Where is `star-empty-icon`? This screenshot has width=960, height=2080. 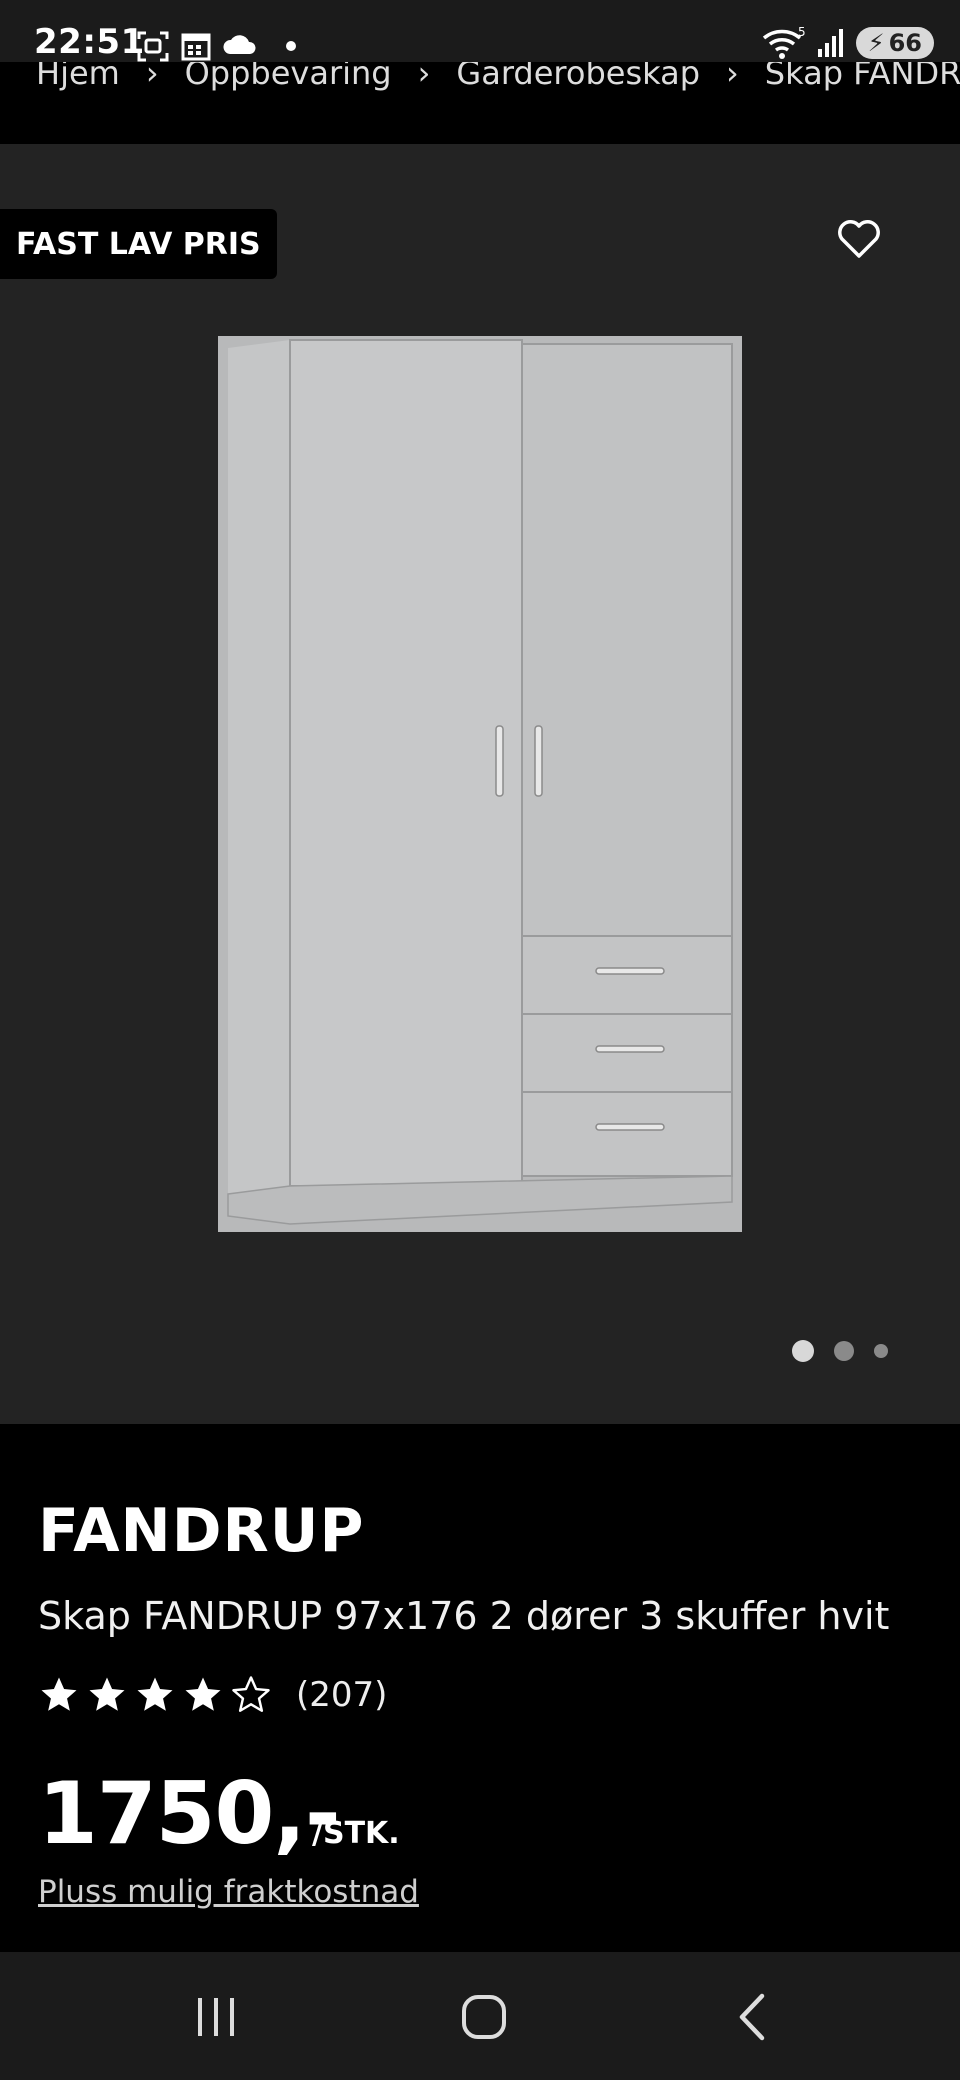 star-empty-icon is located at coordinates (251, 1694).